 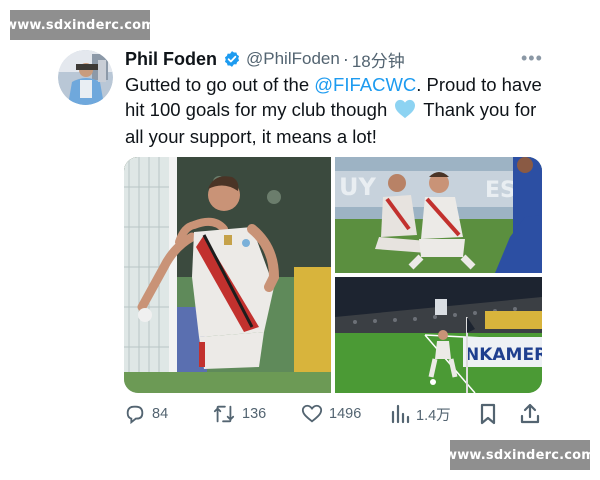 What do you see at coordinates (433, 415) in the screenshot?
I see `views-count: 1.4万` at bounding box center [433, 415].